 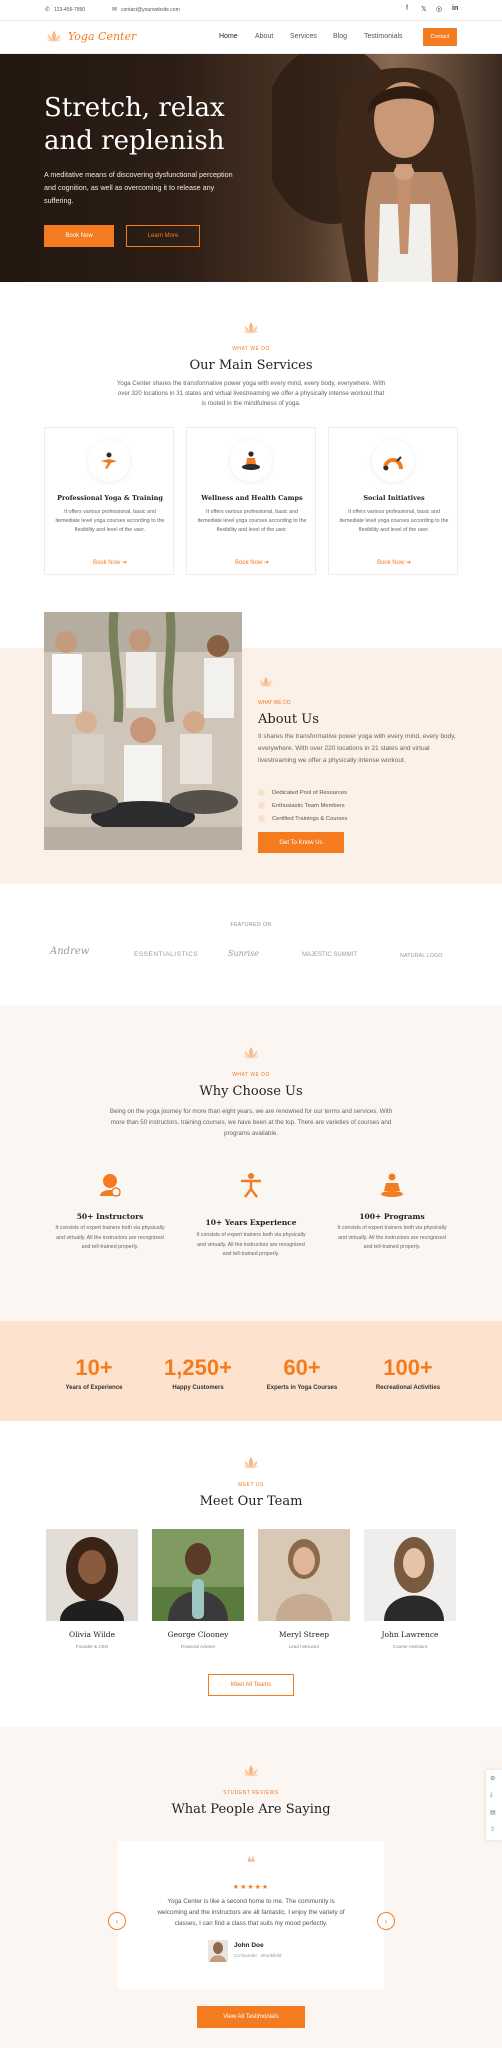 What do you see at coordinates (251, 1809) in the screenshot?
I see `testimonials-title: What People Are Saying` at bounding box center [251, 1809].